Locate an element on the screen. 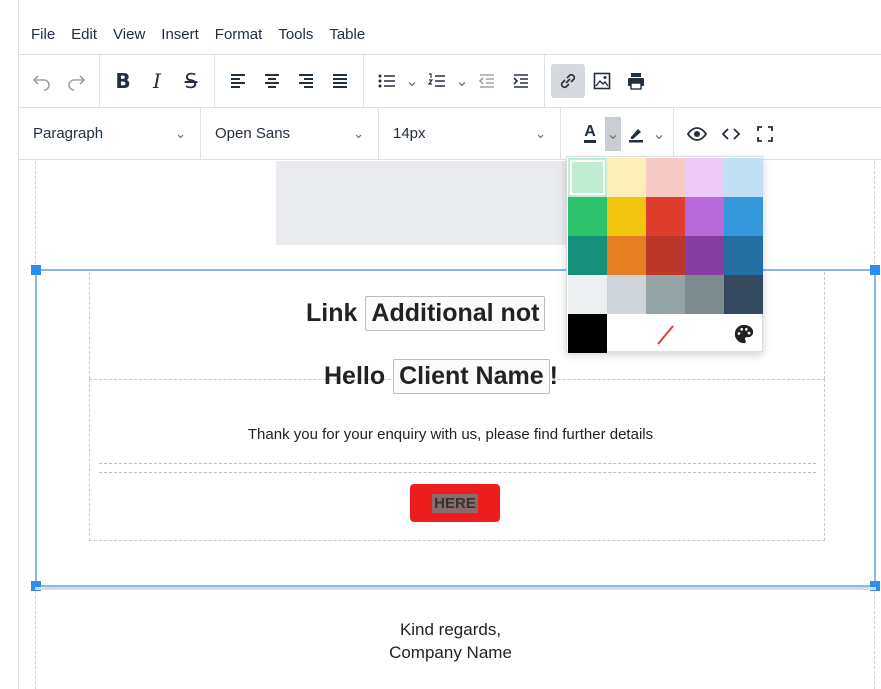  align-left-button is located at coordinates (238, 81).